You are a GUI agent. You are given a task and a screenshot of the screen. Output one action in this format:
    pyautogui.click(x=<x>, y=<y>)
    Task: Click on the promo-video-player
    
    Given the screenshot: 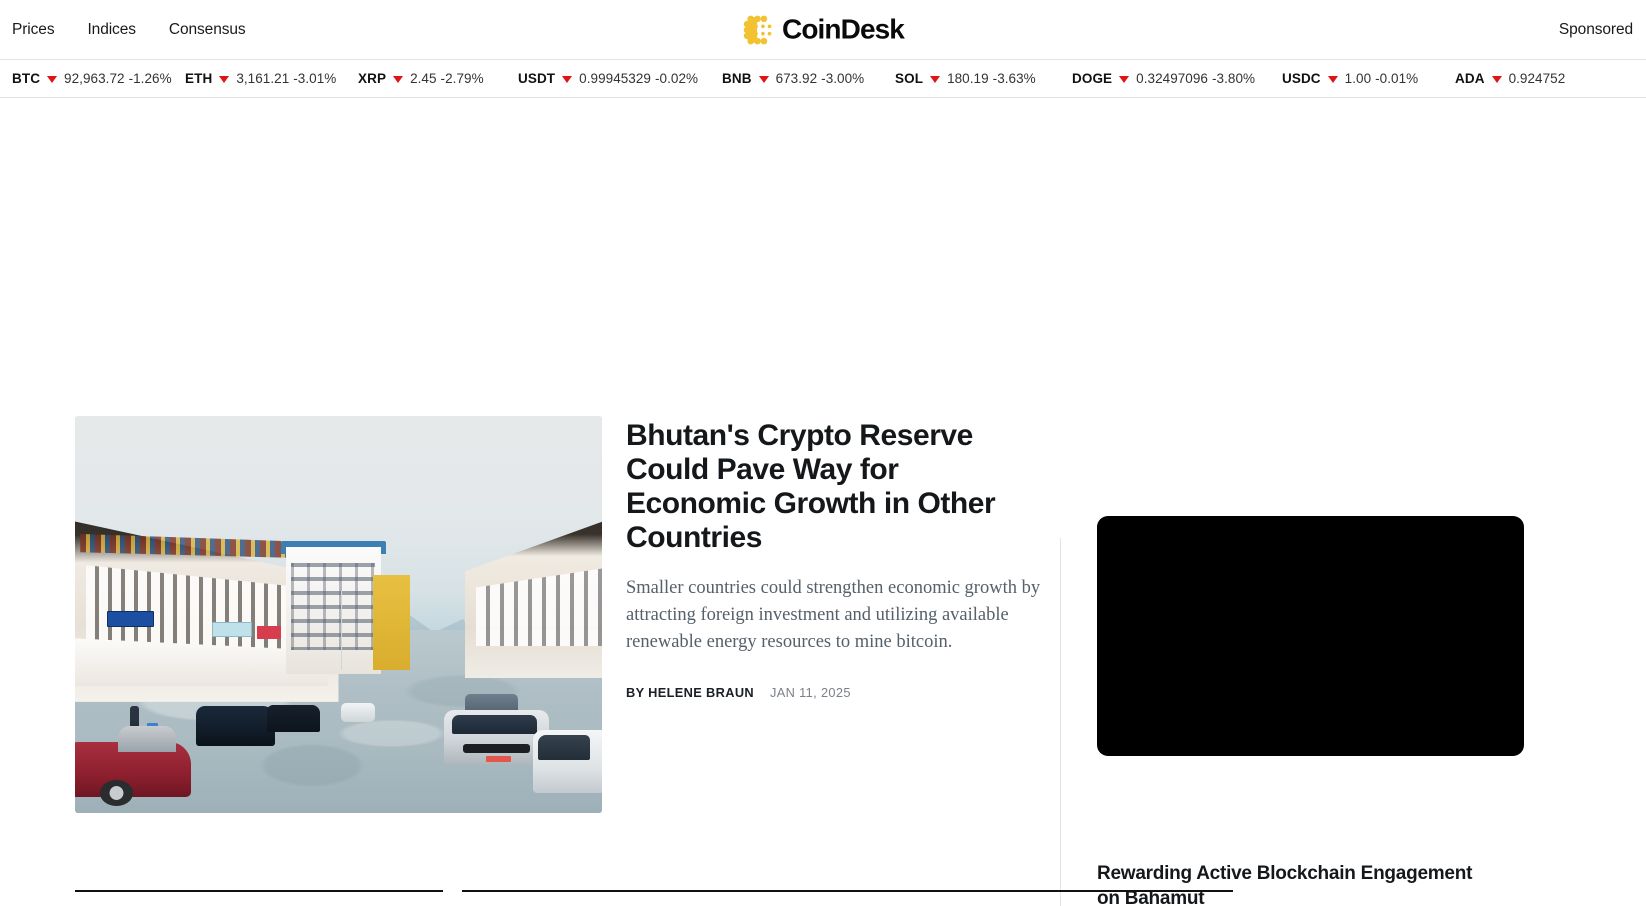 What is the action you would take?
    pyautogui.click(x=1310, y=636)
    